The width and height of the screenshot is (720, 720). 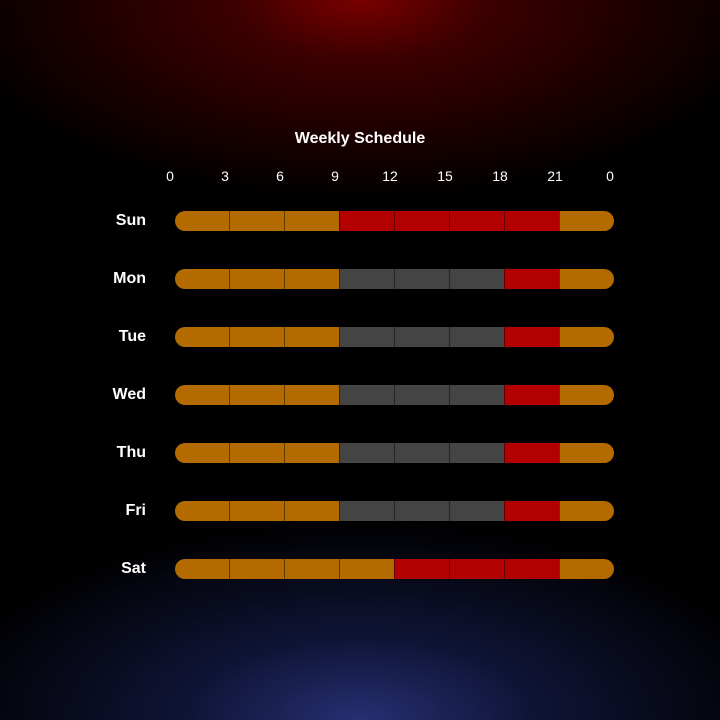 What do you see at coordinates (133, 568) in the screenshot?
I see `day-label: Sat` at bounding box center [133, 568].